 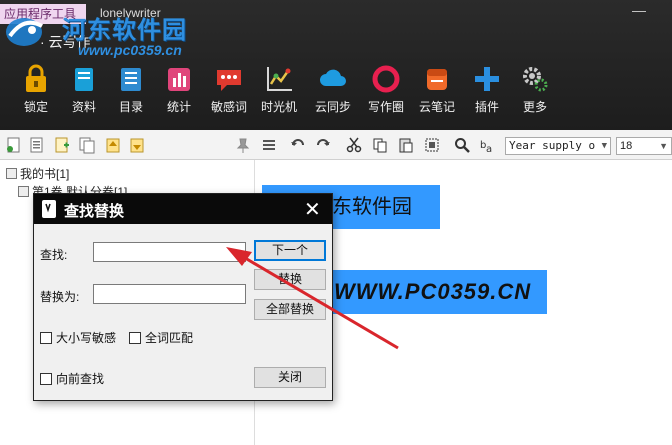 What do you see at coordinates (333, 93) in the screenshot?
I see `tool-cloud-sync: 云同步` at bounding box center [333, 93].